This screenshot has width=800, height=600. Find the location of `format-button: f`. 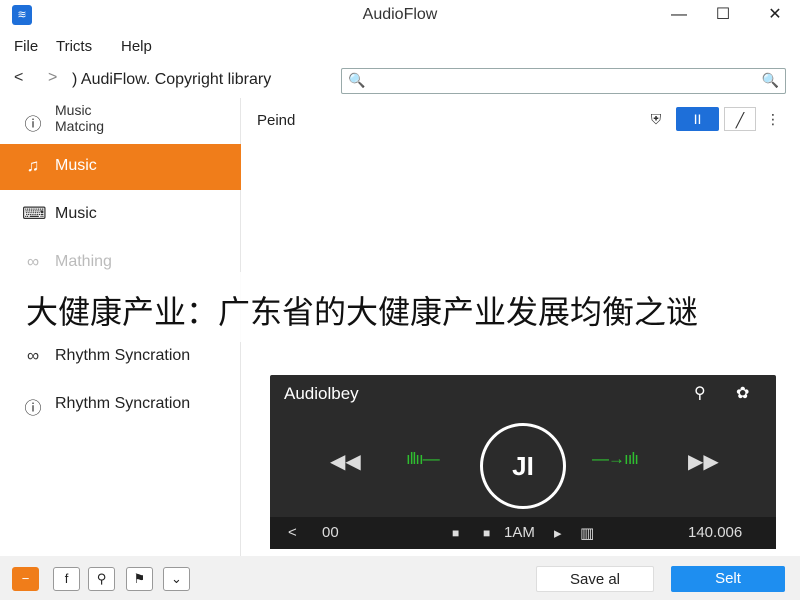

format-button: f is located at coordinates (66, 579).